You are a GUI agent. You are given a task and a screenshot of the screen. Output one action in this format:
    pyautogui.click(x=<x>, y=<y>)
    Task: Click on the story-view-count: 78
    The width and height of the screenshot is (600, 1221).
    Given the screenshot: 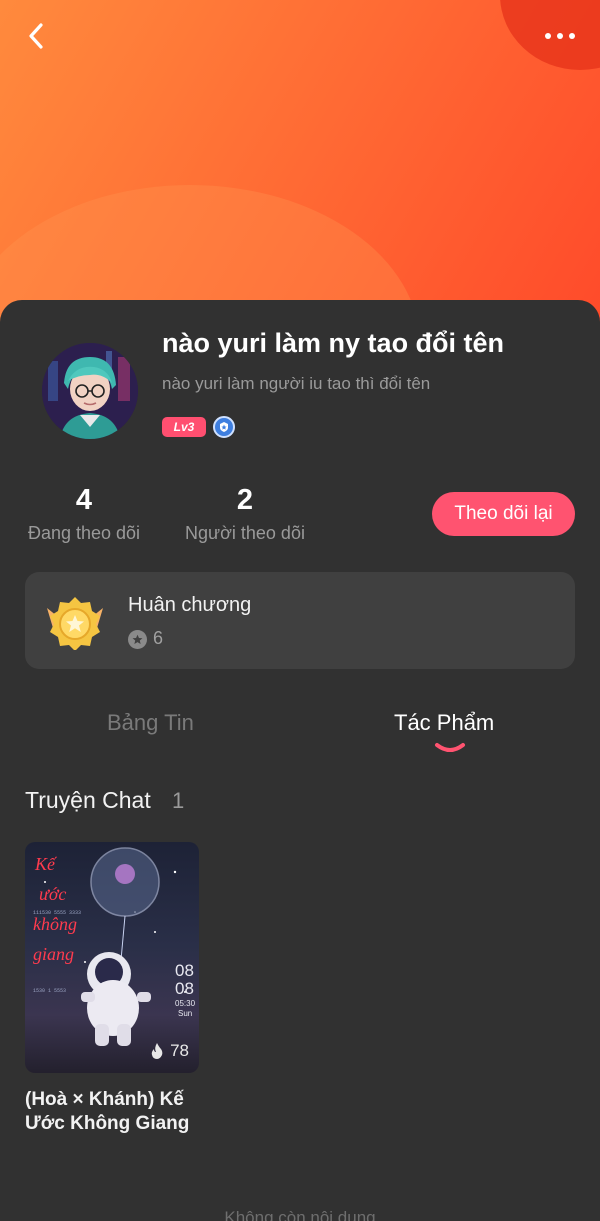 What is the action you would take?
    pyautogui.click(x=179, y=1050)
    